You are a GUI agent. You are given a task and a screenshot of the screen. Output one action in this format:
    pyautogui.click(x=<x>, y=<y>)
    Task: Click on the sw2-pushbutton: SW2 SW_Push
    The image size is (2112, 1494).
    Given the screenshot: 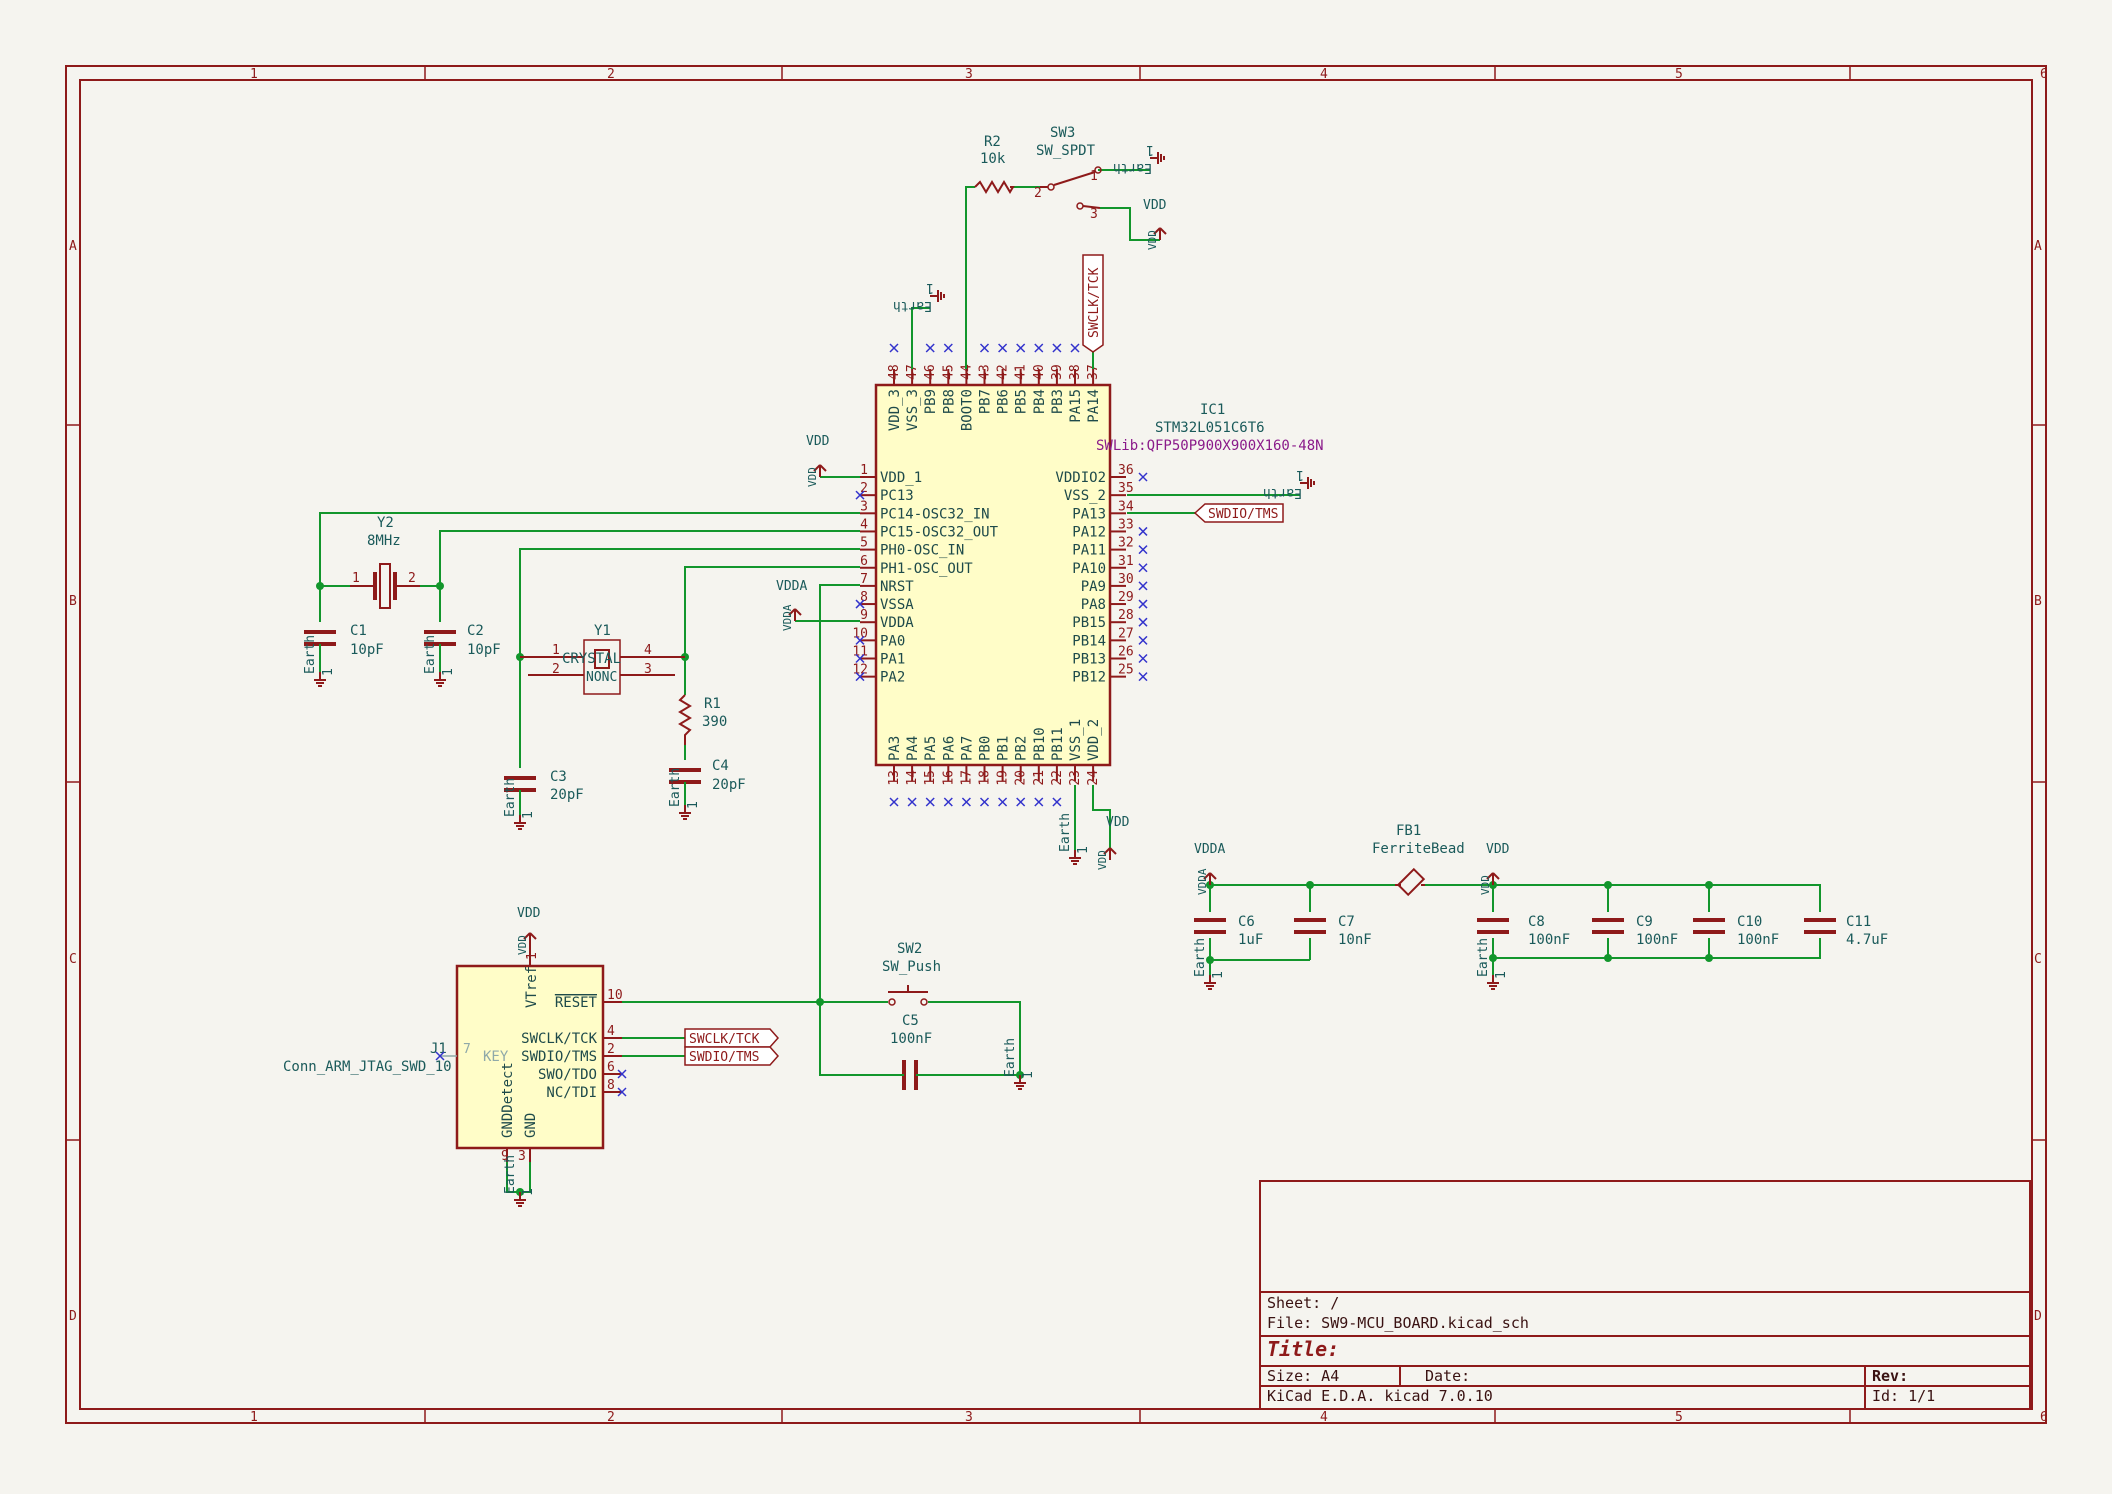 What is the action you would take?
    pyautogui.click(x=911, y=973)
    